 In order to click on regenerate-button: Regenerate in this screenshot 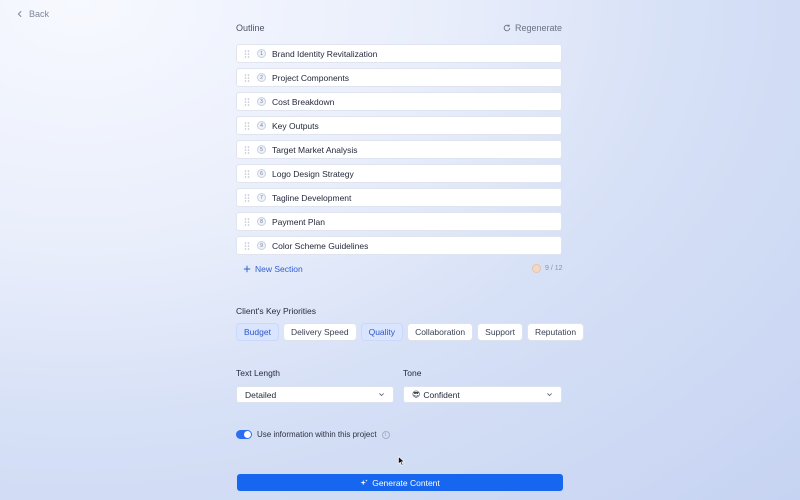, I will do `click(532, 28)`.